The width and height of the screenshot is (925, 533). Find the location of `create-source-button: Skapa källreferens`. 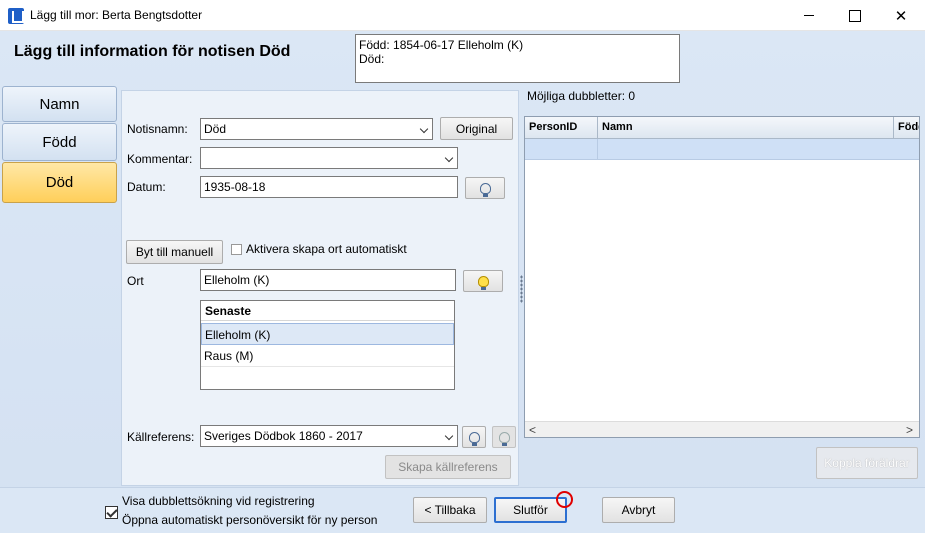

create-source-button: Skapa källreferens is located at coordinates (448, 467).